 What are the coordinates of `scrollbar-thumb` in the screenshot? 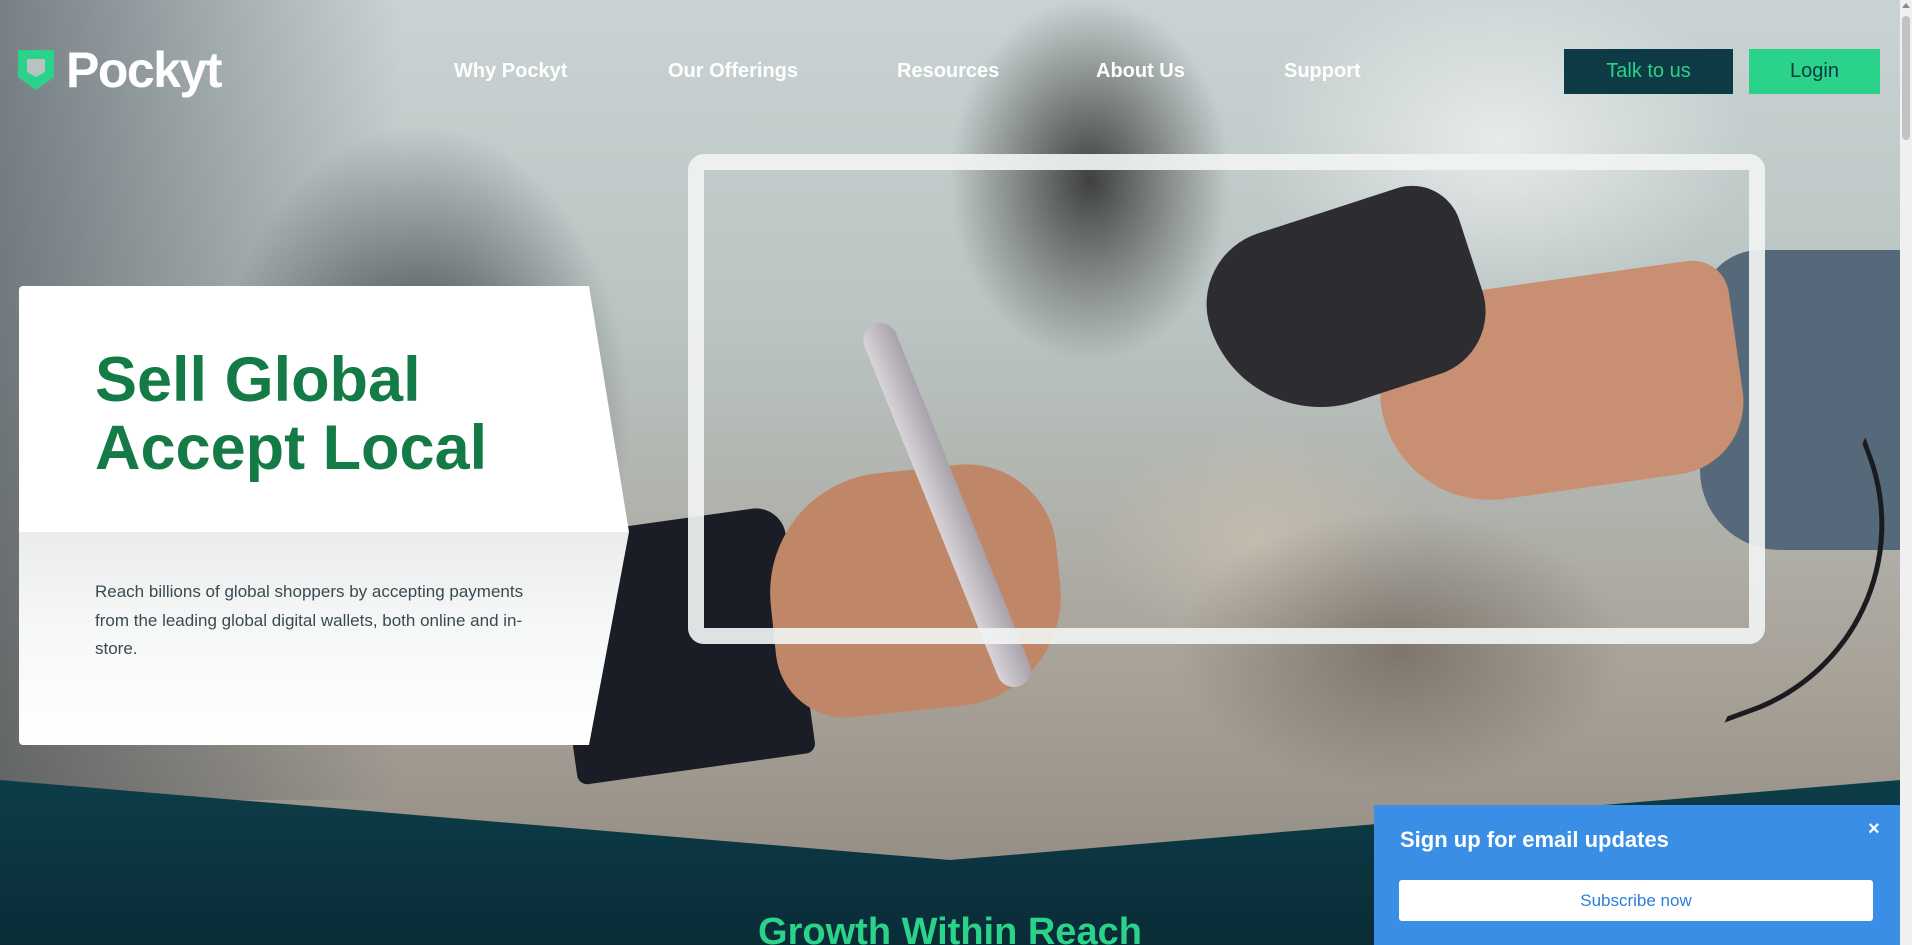 It's located at (1906, 78).